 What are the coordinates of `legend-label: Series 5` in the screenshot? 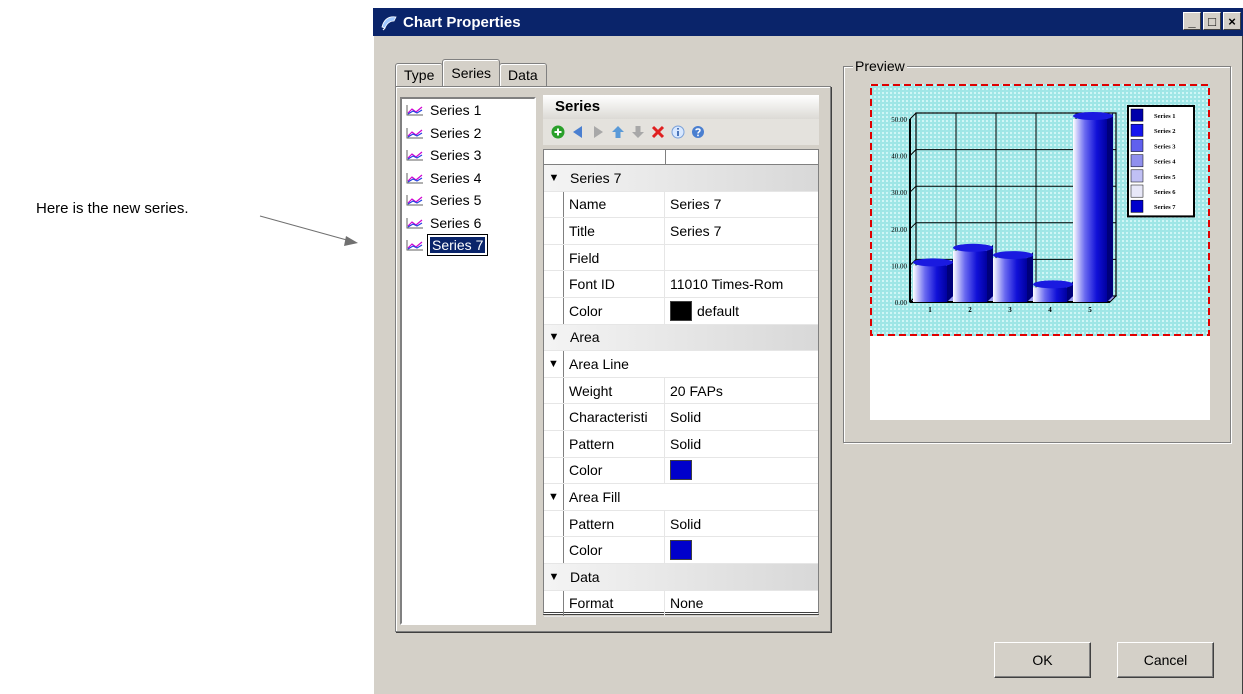 It's located at (1165, 177).